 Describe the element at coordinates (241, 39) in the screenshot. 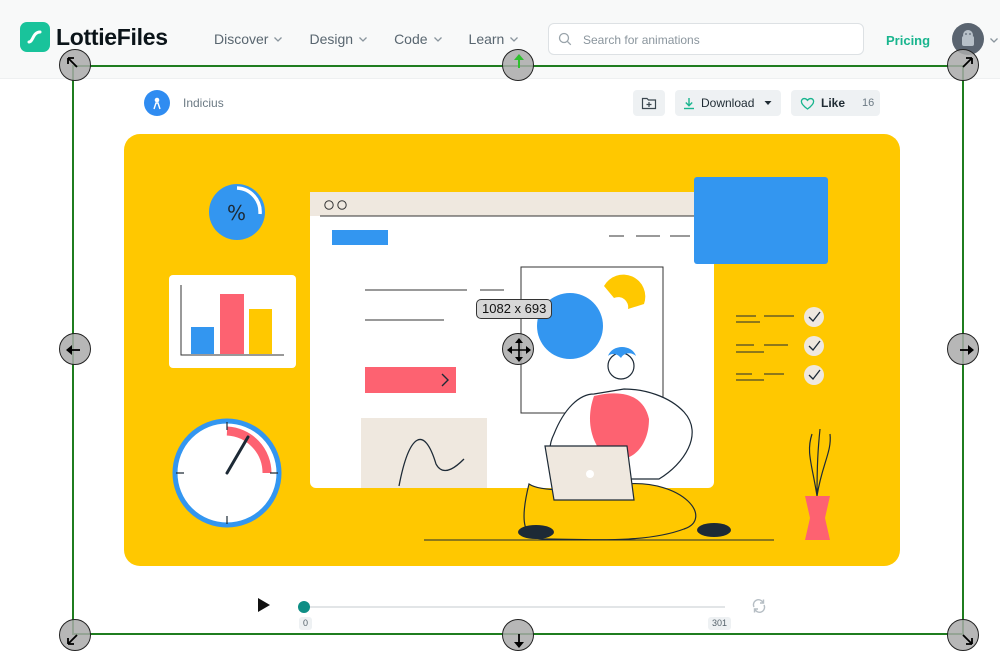

I see `nav-discover-label: Discover` at that location.